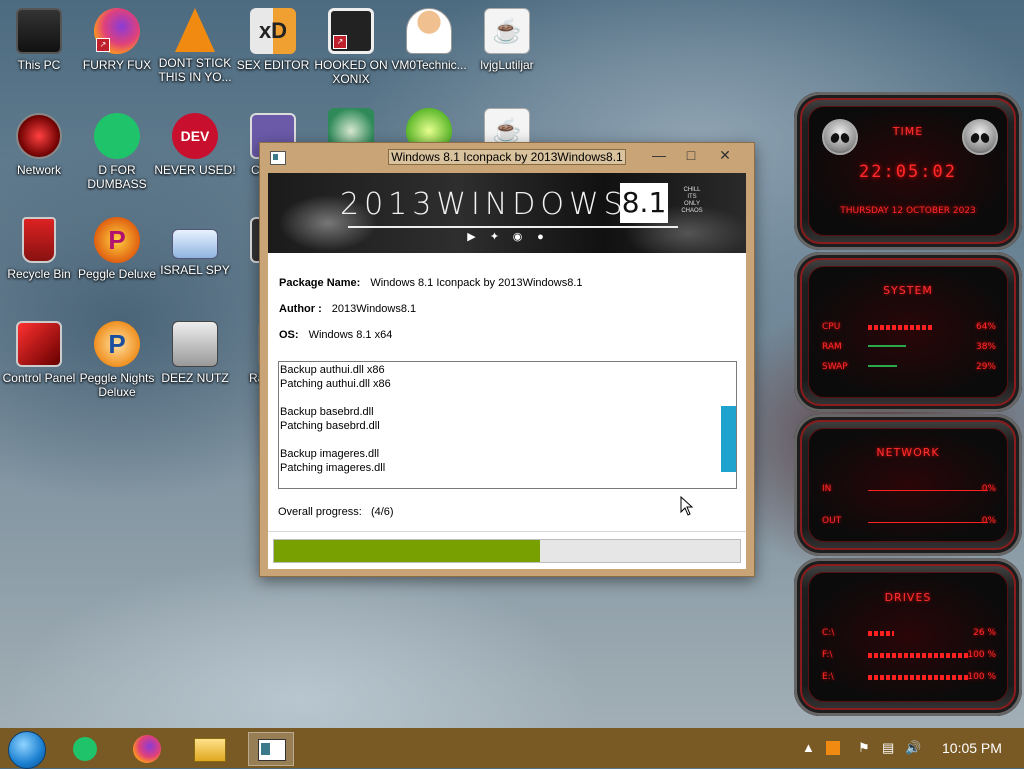 Image resolution: width=1024 pixels, height=769 pixels. I want to click on desktop-icon-control-panel: Control Panel, so click(40, 353).